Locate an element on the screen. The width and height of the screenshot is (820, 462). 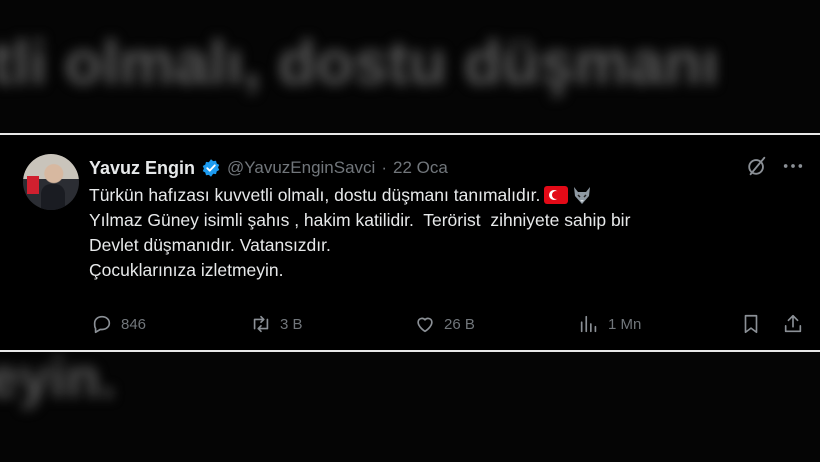
heart-icon is located at coordinates (425, 325).